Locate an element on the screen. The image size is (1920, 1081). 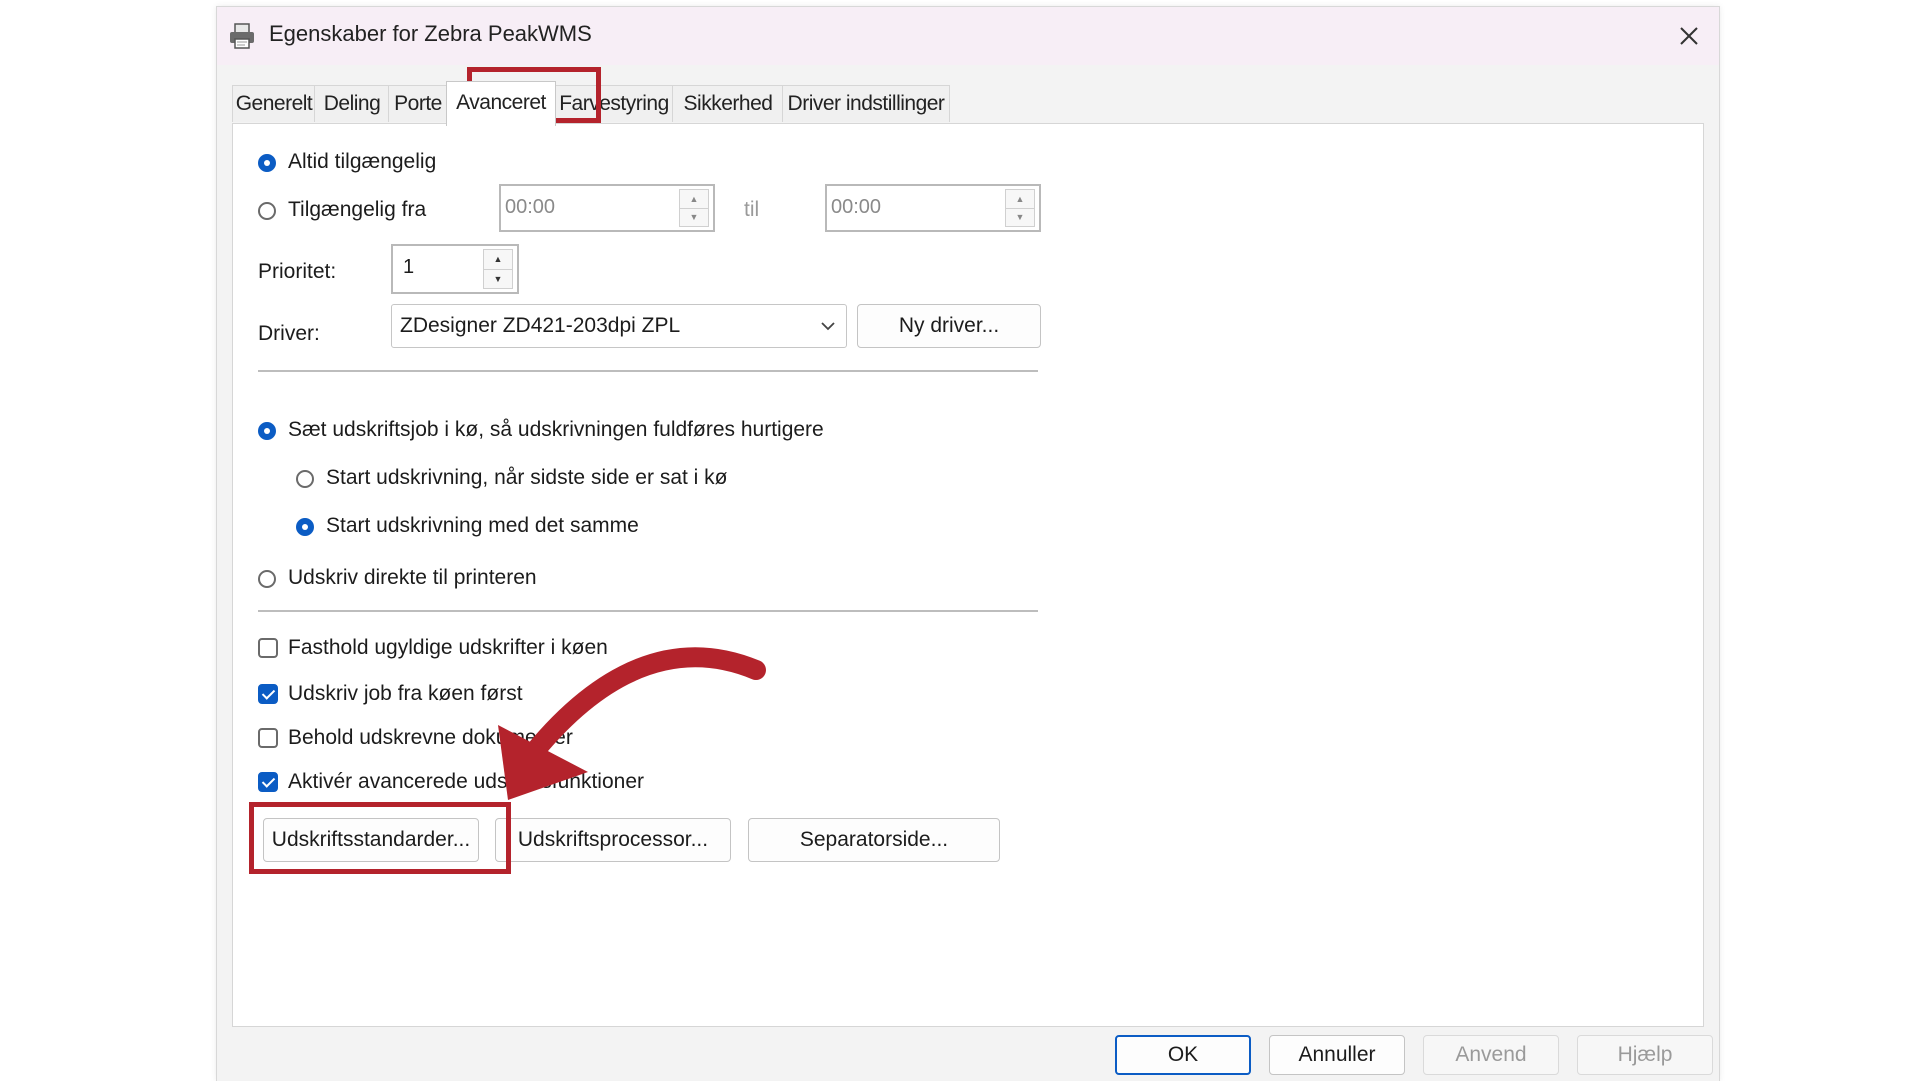
tab-avanceret: Avanceret is located at coordinates (501, 103).